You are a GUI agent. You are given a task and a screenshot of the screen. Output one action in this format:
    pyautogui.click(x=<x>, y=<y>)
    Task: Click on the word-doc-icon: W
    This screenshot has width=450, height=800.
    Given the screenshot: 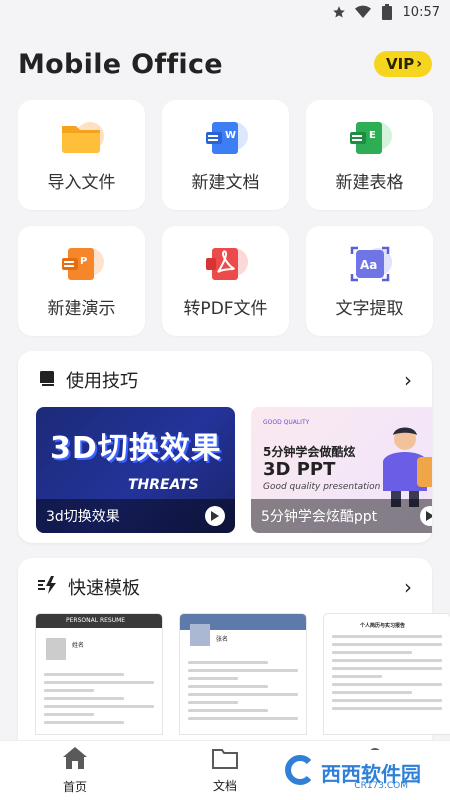 What is the action you would take?
    pyautogui.click(x=226, y=138)
    